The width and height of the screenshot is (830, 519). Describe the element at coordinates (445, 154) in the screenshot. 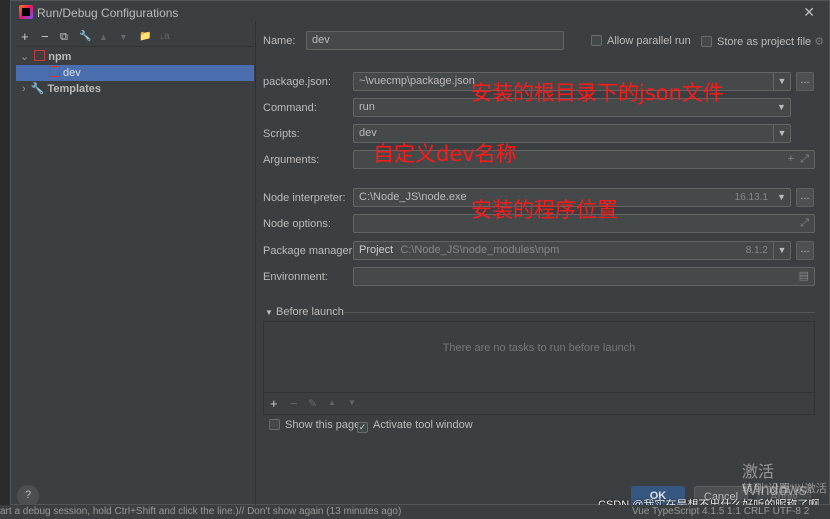

I see `annotation-dev-name: 自定义dev名称` at that location.